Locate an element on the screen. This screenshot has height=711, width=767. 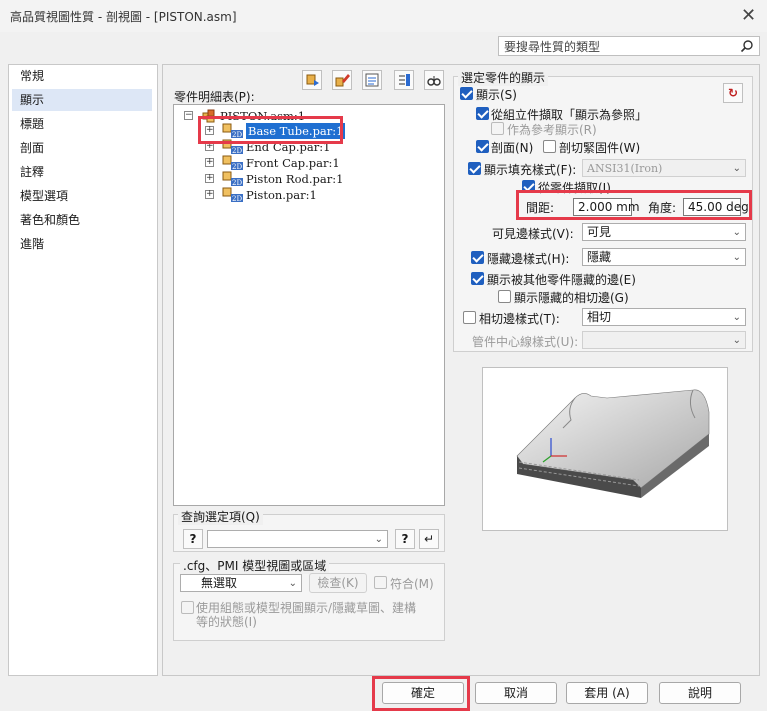
nav-item-annotation: 註釋 is located at coordinates (82, 172).